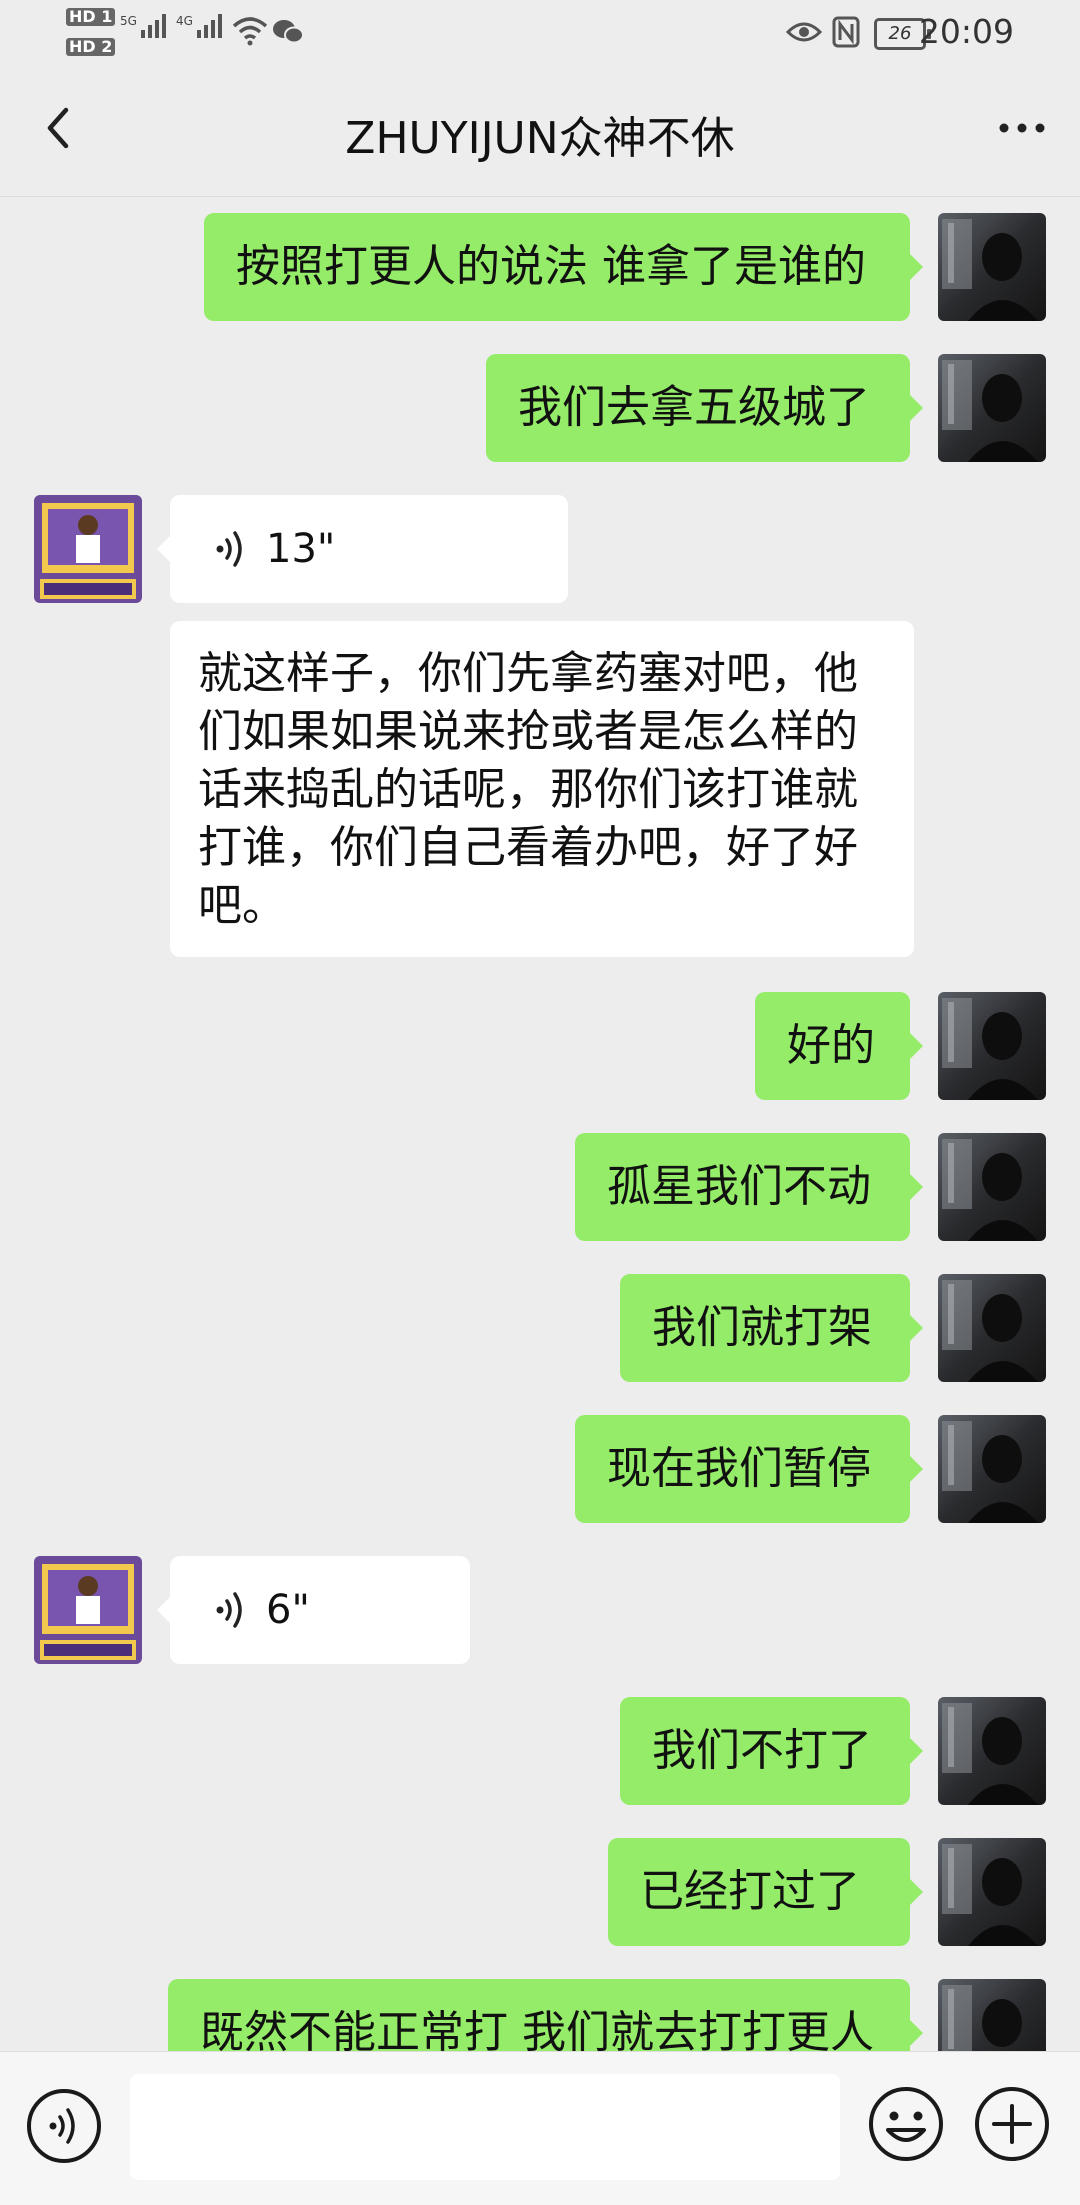  What do you see at coordinates (906, 2124) in the screenshot?
I see `emoji-icon` at bounding box center [906, 2124].